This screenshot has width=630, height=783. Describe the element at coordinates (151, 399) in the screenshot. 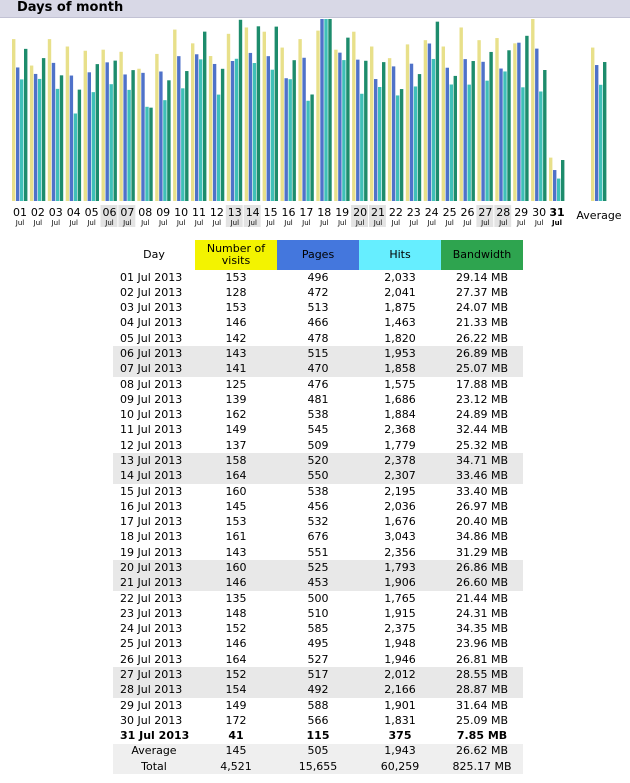

I see `day-cell: 09 Jul 2013` at that location.